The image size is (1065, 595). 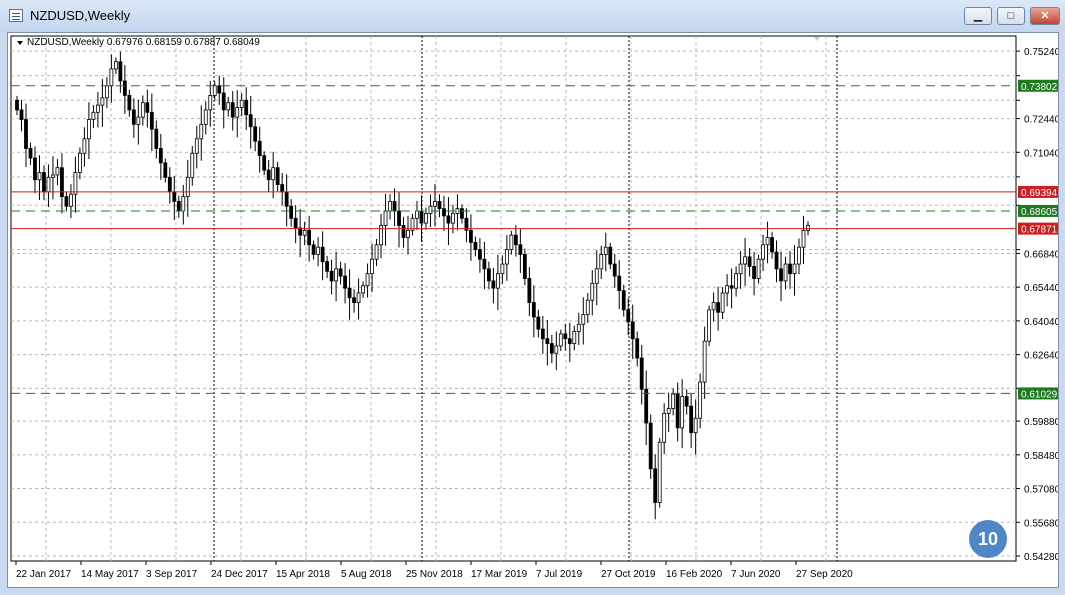 I want to click on time-tick-label: 27 Oct 2019, so click(x=628, y=574).